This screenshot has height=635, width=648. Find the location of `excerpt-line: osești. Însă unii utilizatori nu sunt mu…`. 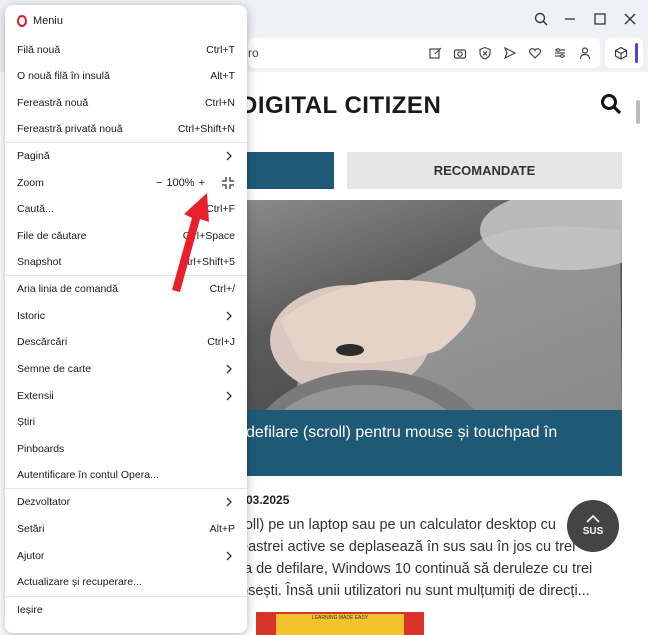

excerpt-line: osești. Însă unii utilizatori nu sunt mu… is located at coordinates (415, 591).